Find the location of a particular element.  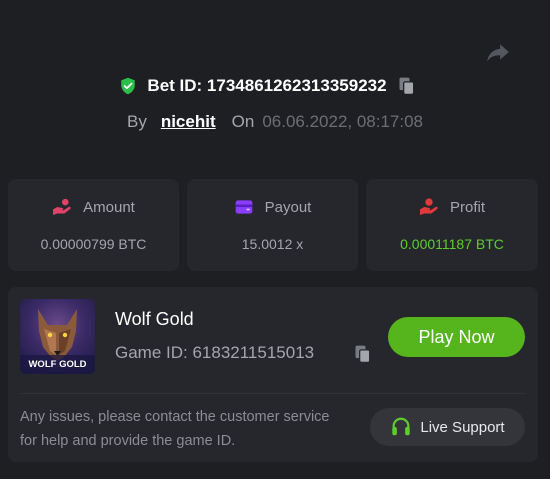

game-id: Game ID: 6183211515013 is located at coordinates (215, 352).